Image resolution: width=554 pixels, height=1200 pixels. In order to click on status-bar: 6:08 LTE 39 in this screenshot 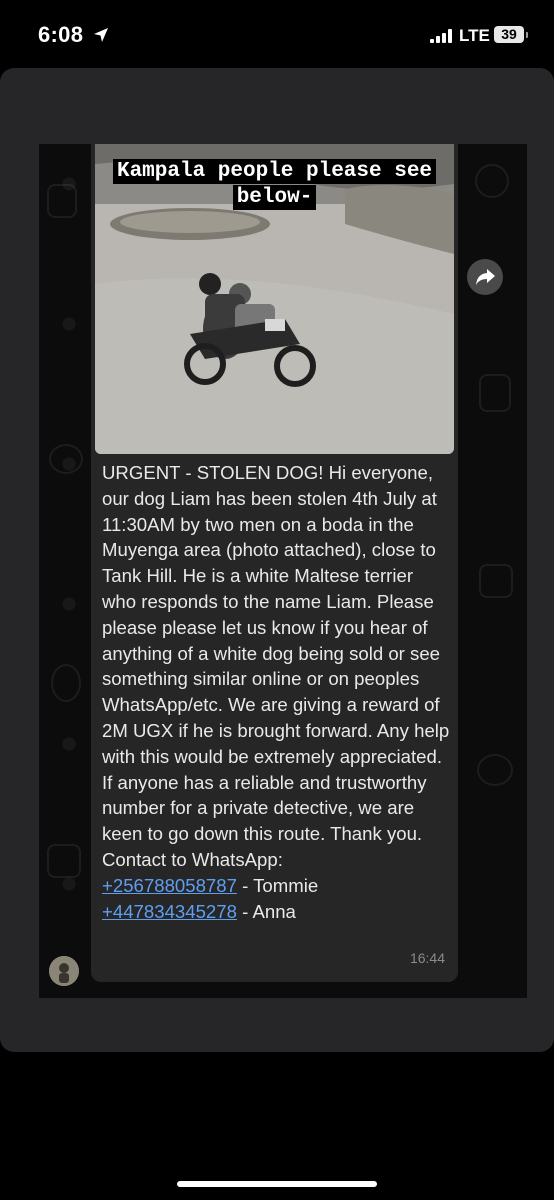, I will do `click(277, 35)`.